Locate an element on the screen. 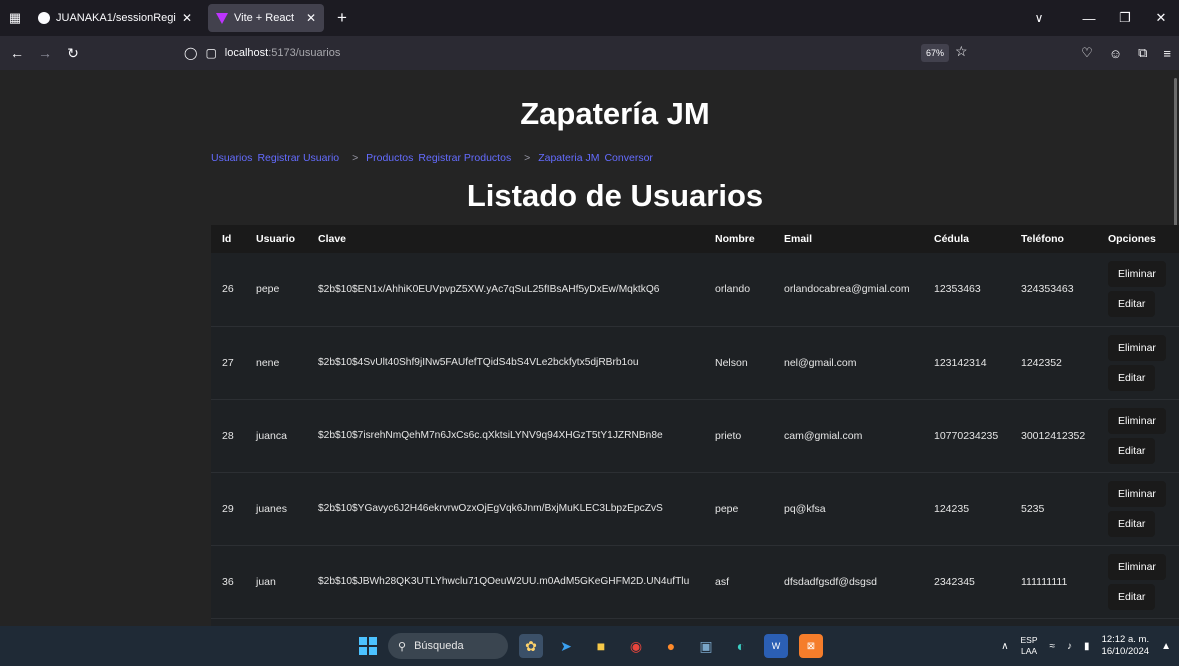  nav-link-productos: Productos is located at coordinates (389, 158).